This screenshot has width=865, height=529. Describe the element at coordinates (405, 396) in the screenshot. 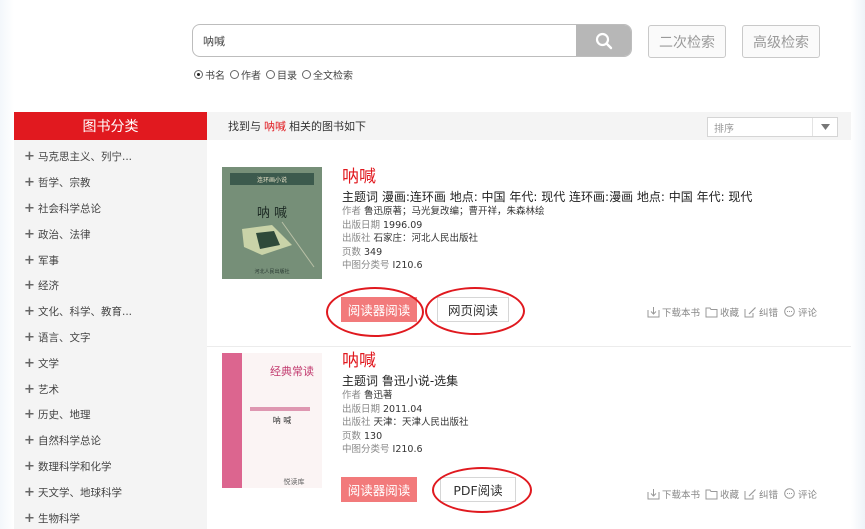

I see `book-author: 作者 鲁迅著` at that location.